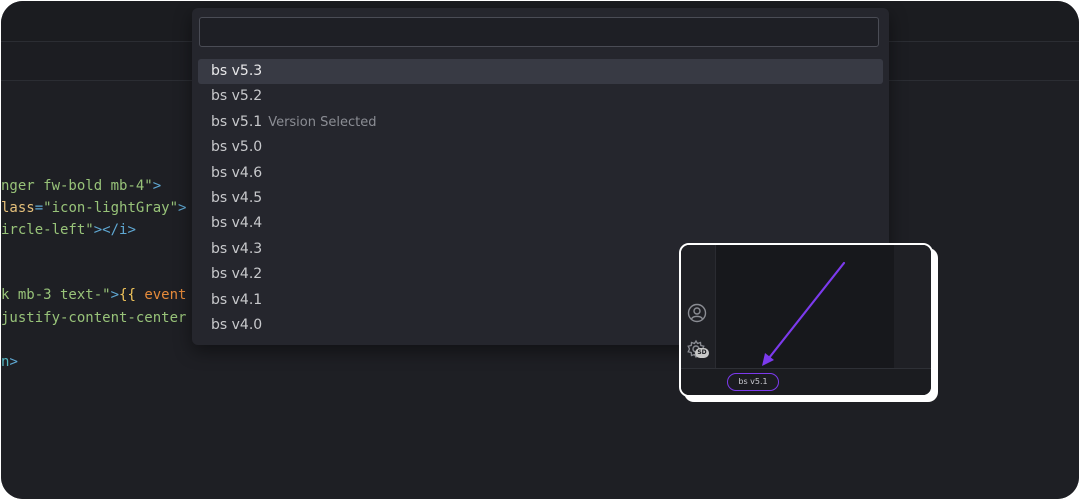 The height and width of the screenshot is (500, 1080). Describe the element at coordinates (540, 122) in the screenshot. I see `quick-pick-item: bs v5.1 Version Selected` at that location.